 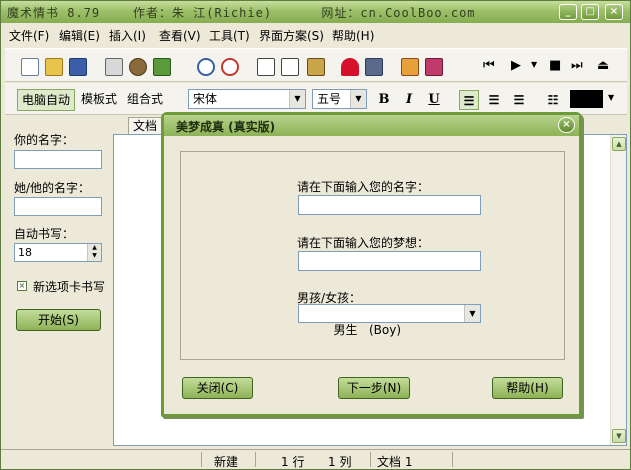 I want to click on font-select: 宋体 ▼, so click(x=247, y=99).